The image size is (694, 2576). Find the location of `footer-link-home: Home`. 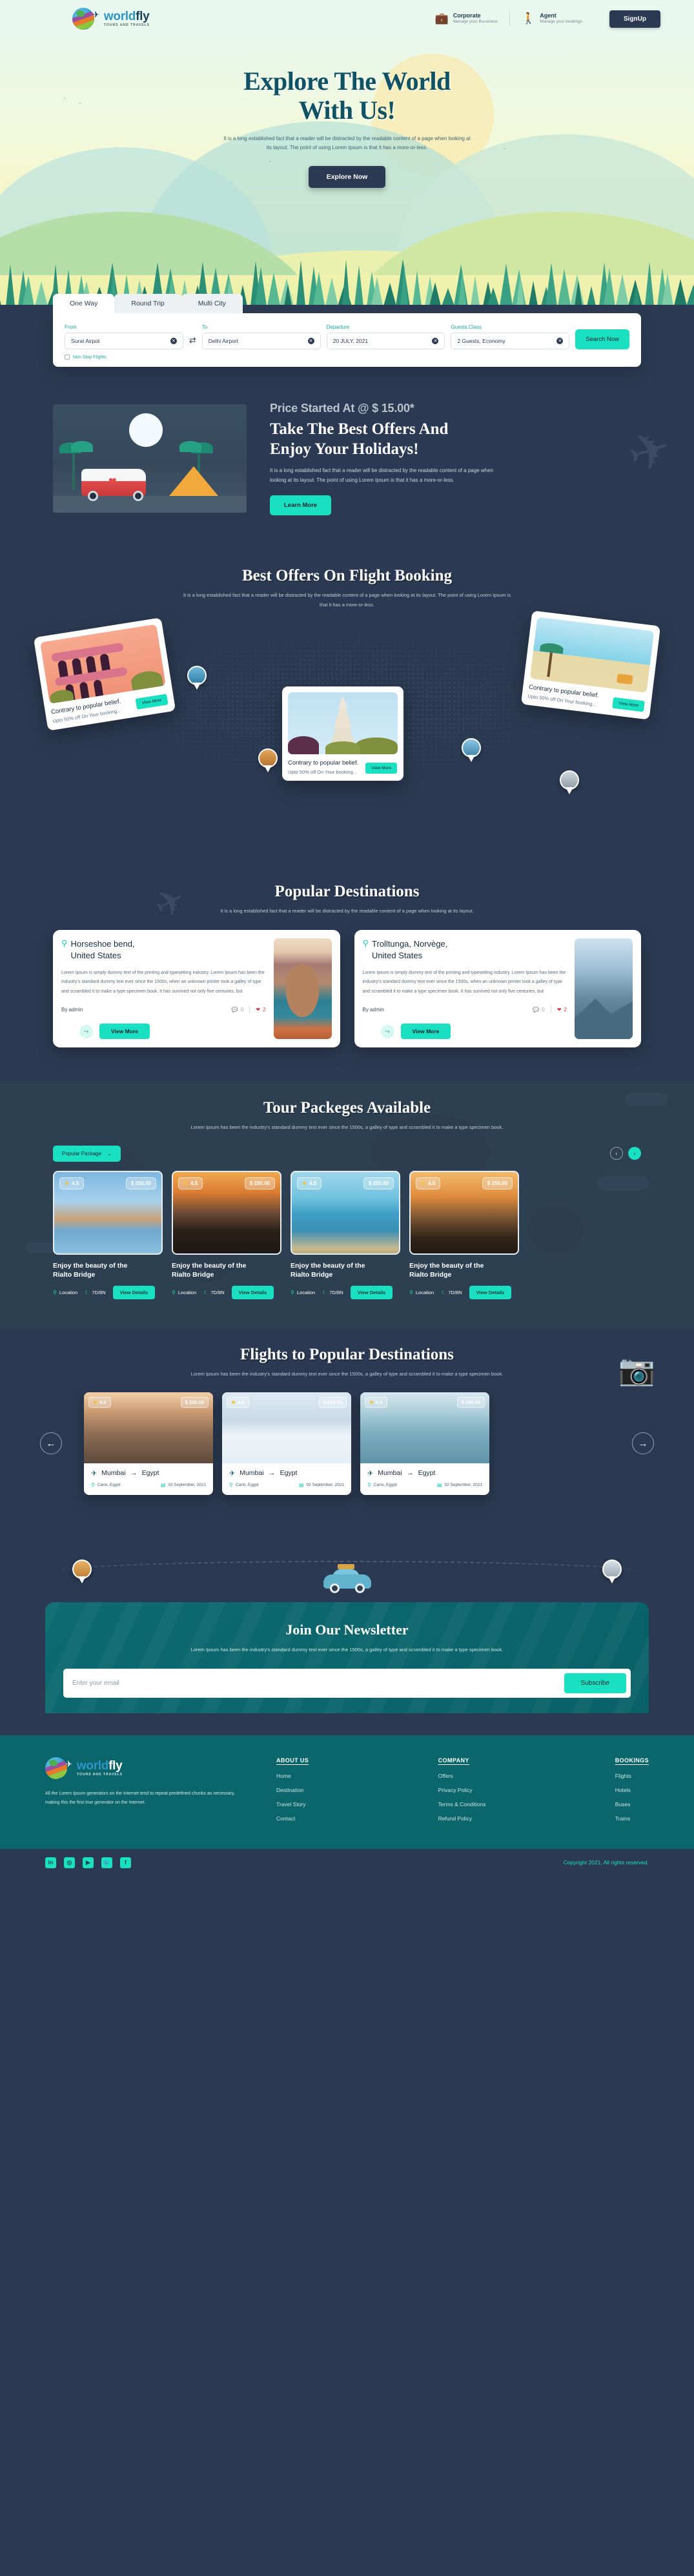

footer-link-home: Home is located at coordinates (292, 1776).